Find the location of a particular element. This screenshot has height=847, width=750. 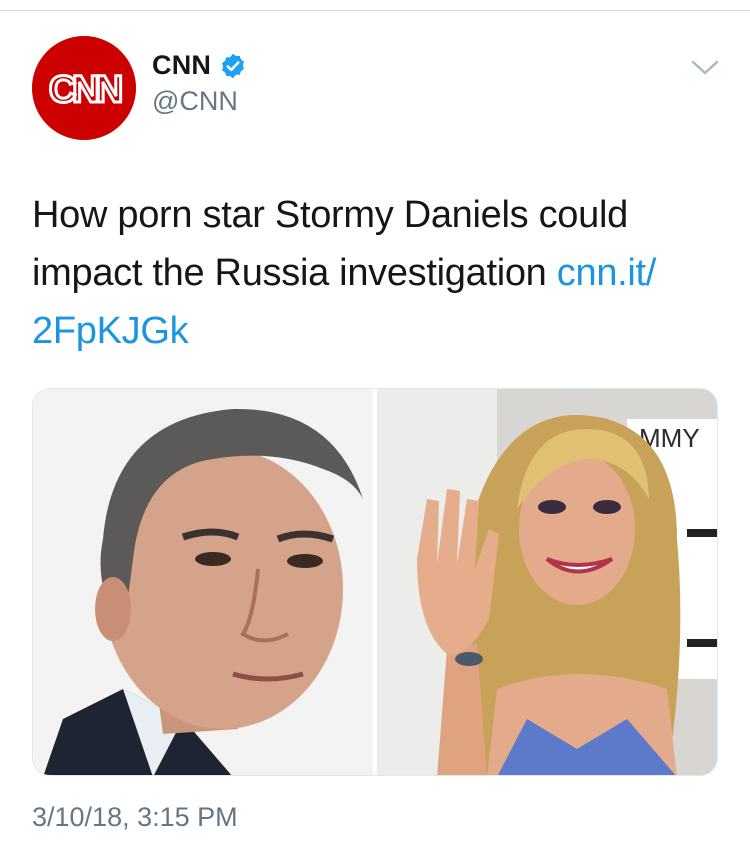

cnn-logo: CNN is located at coordinates (84, 88).